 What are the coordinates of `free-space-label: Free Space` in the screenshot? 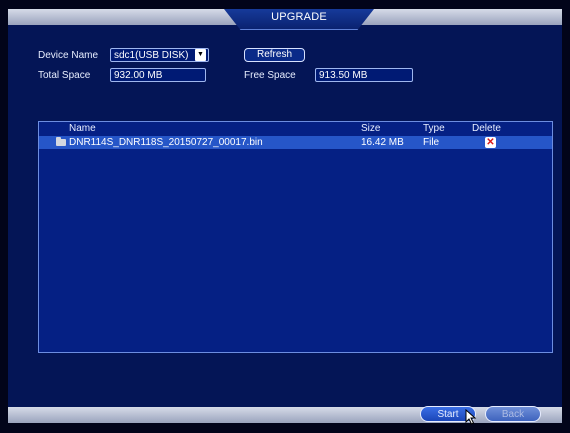 It's located at (270, 75).